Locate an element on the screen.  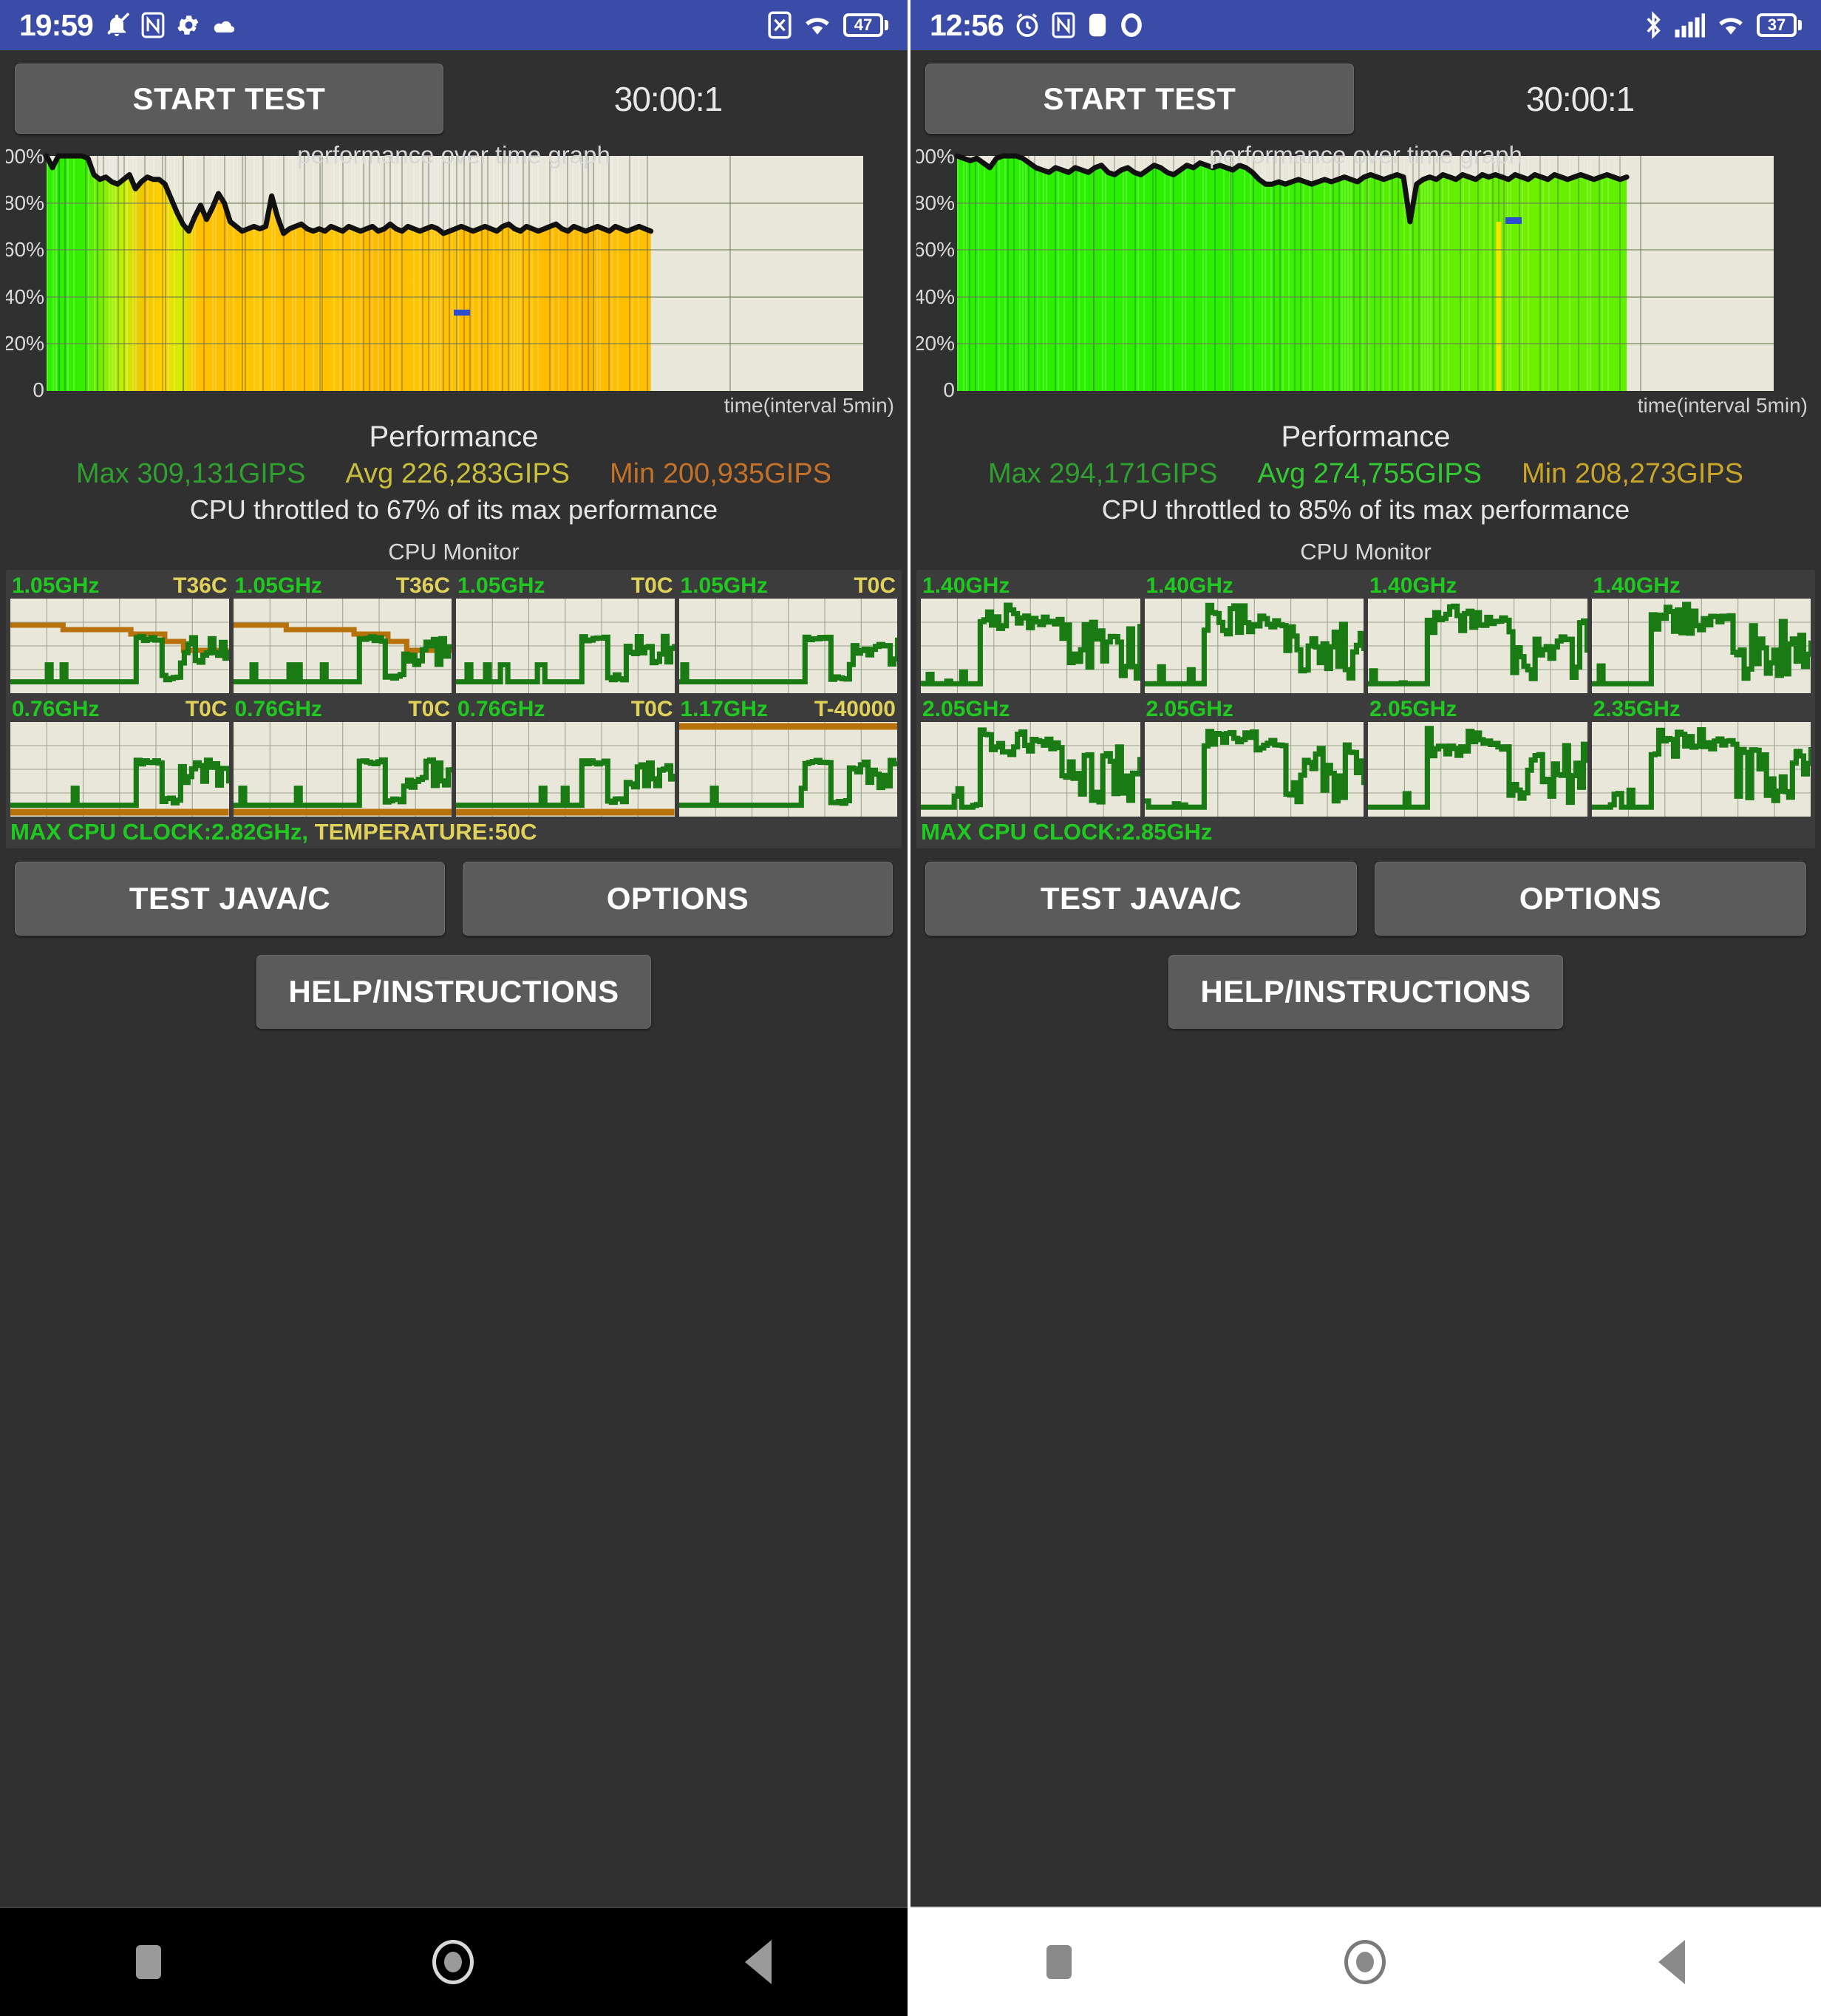
perf-max: Max 294,171GIPS is located at coordinates (1102, 474).